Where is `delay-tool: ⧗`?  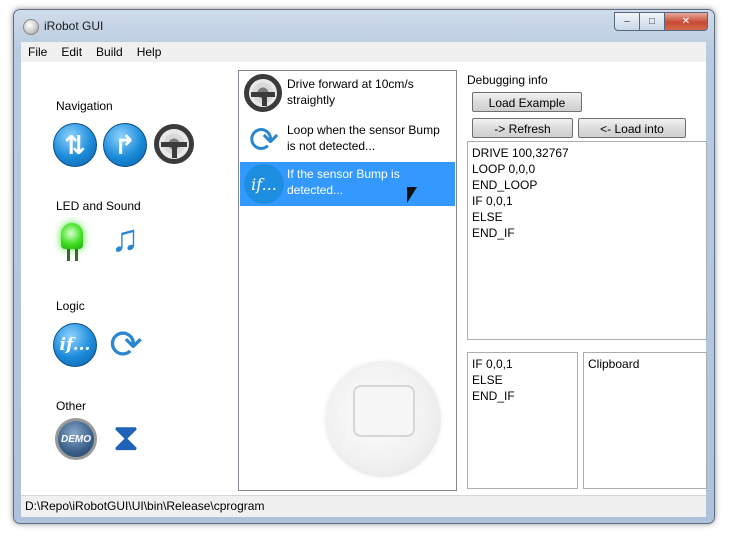
delay-tool: ⧗ is located at coordinates (126, 438).